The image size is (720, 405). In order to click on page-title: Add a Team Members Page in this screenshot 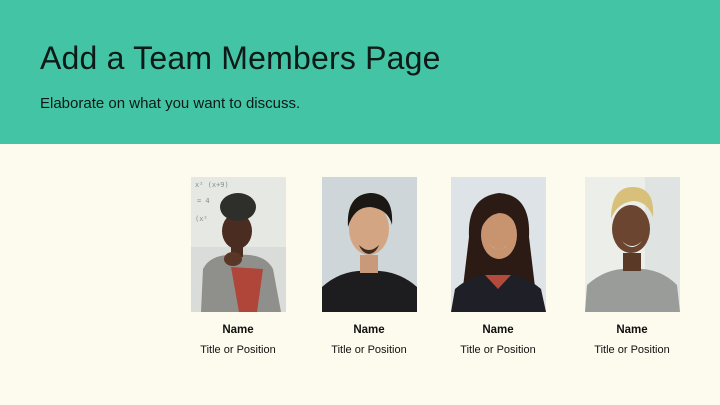, I will do `click(240, 58)`.